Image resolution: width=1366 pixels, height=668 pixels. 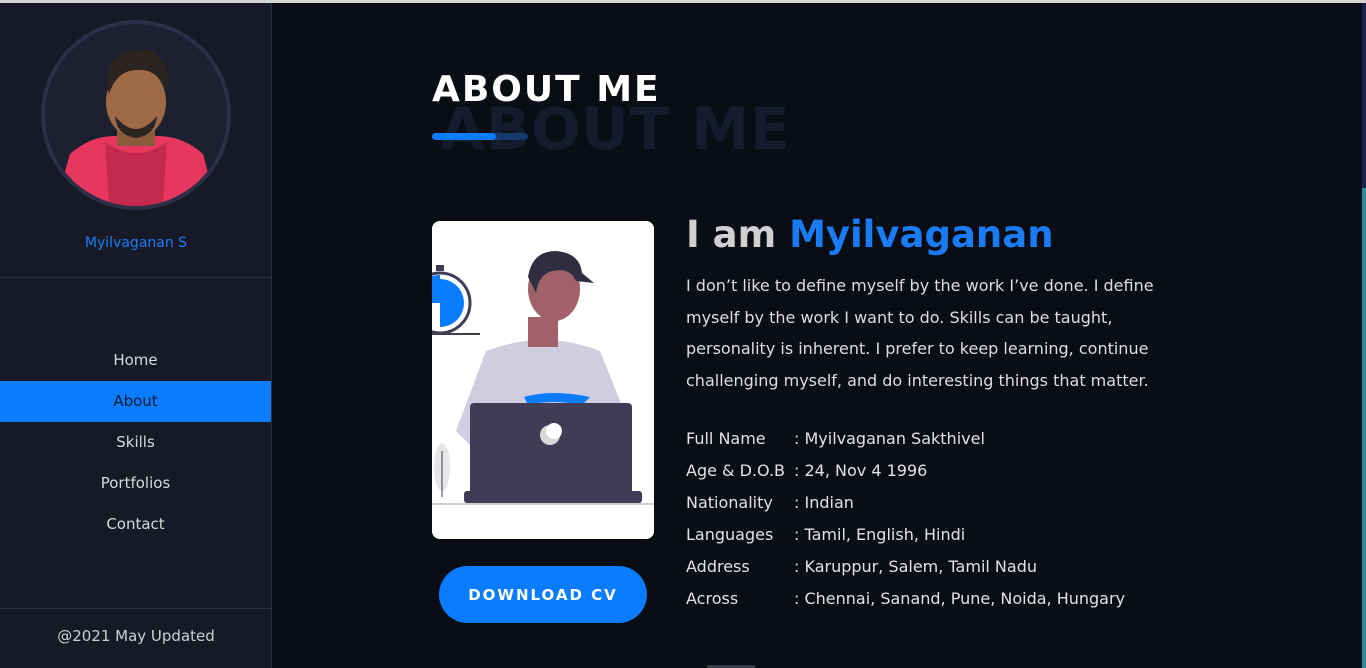 I want to click on download-cv-button: DOWNLOAD CV, so click(x=543, y=594).